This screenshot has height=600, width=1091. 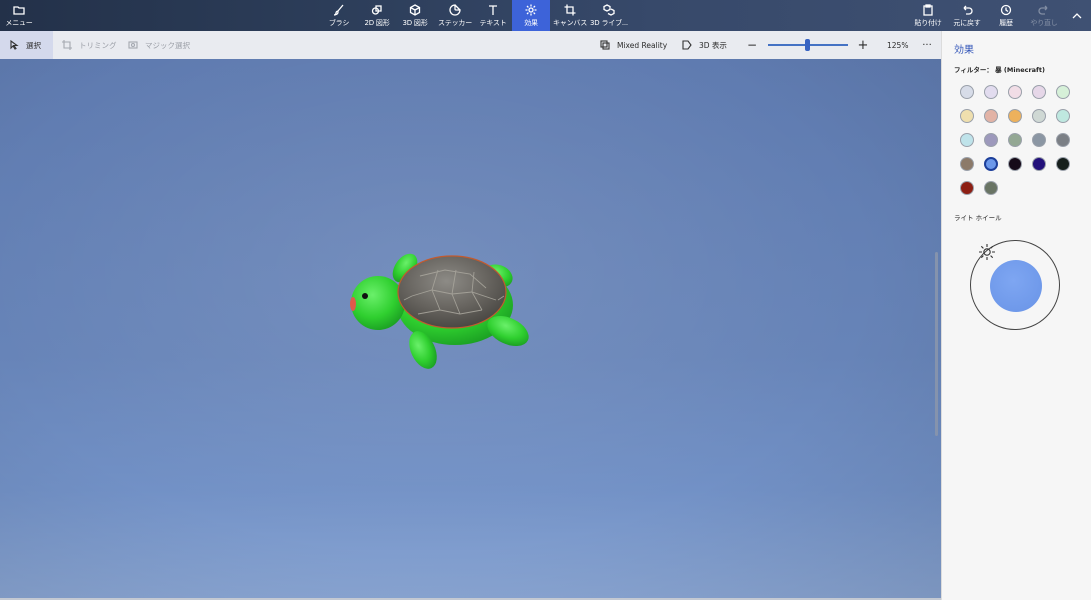 I want to click on redo-button: やり直し, so click(x=1044, y=15).